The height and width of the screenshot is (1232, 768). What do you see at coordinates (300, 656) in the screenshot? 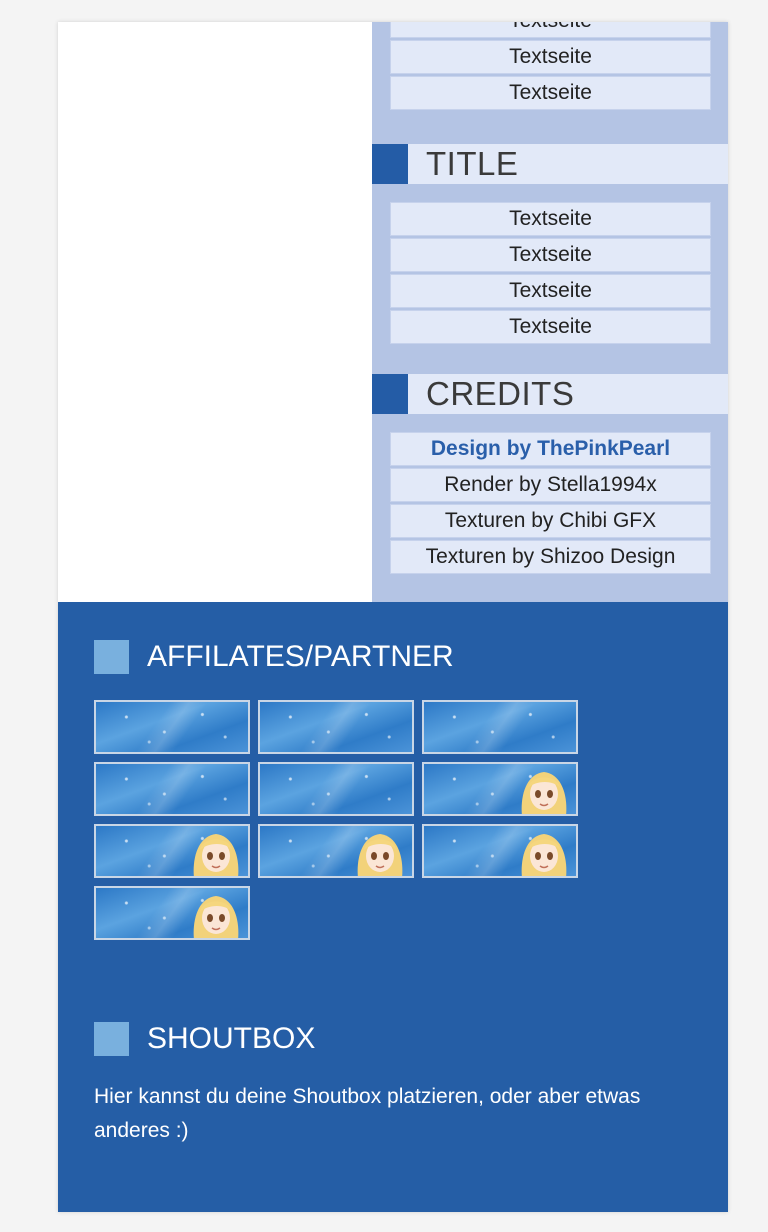
I see `affiliates-title: AFFILATES/PARTNER` at bounding box center [300, 656].